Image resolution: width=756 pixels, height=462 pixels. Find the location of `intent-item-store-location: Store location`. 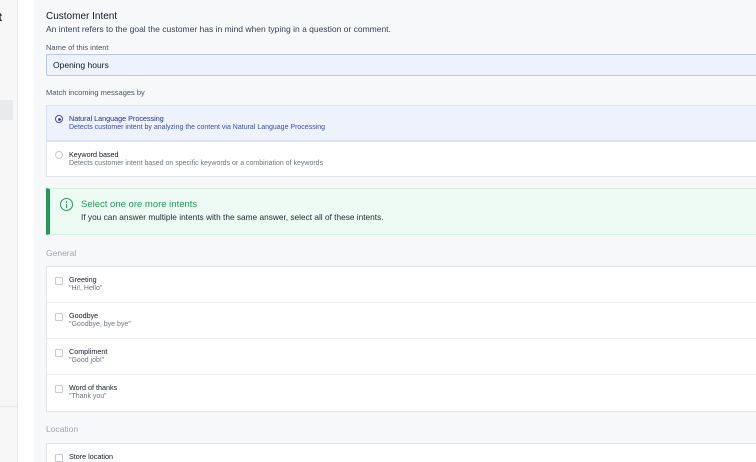

intent-item-store-location: Store location is located at coordinates (401, 453).